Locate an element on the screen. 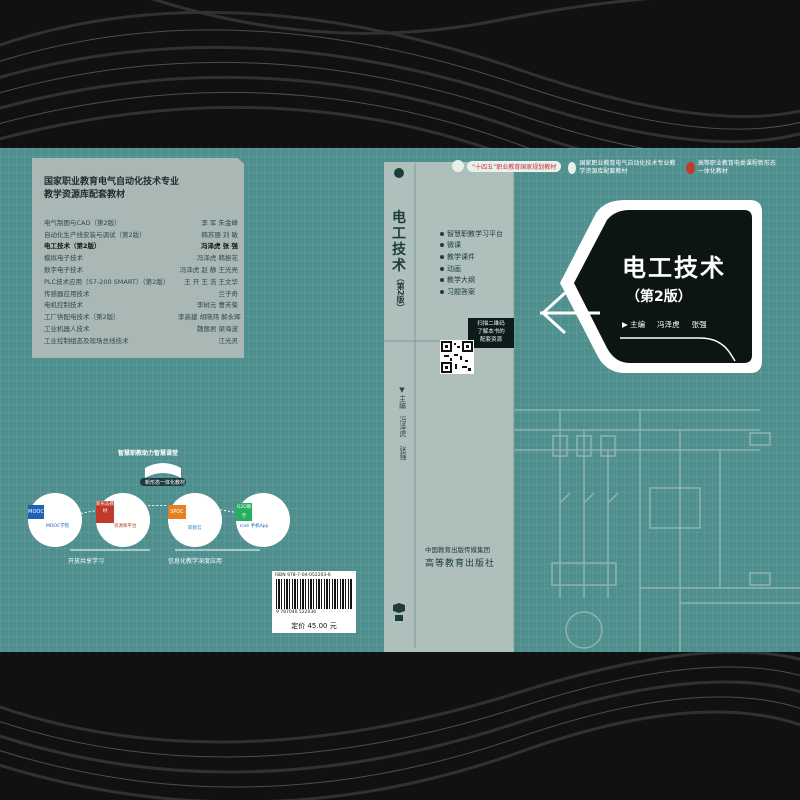 This screenshot has width=800, height=800. title-arrow-shape is located at coordinates (651, 286).